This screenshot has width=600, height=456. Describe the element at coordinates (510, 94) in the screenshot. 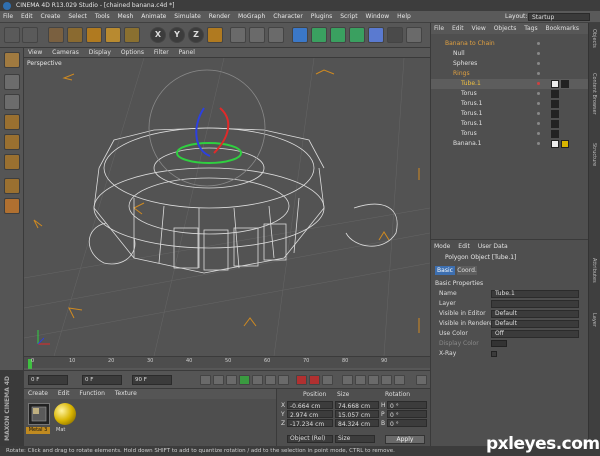

I see `tree-row-torus: Torus` at that location.